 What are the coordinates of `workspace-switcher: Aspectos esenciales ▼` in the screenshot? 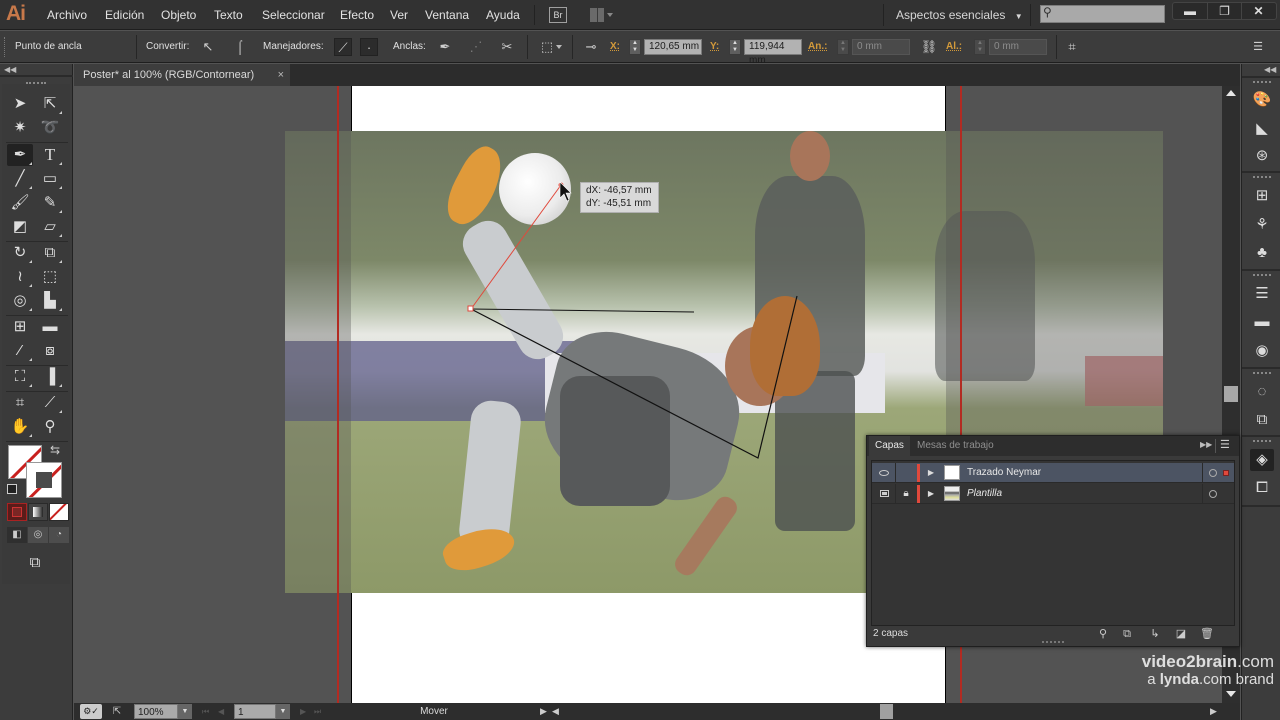 It's located at (959, 15).